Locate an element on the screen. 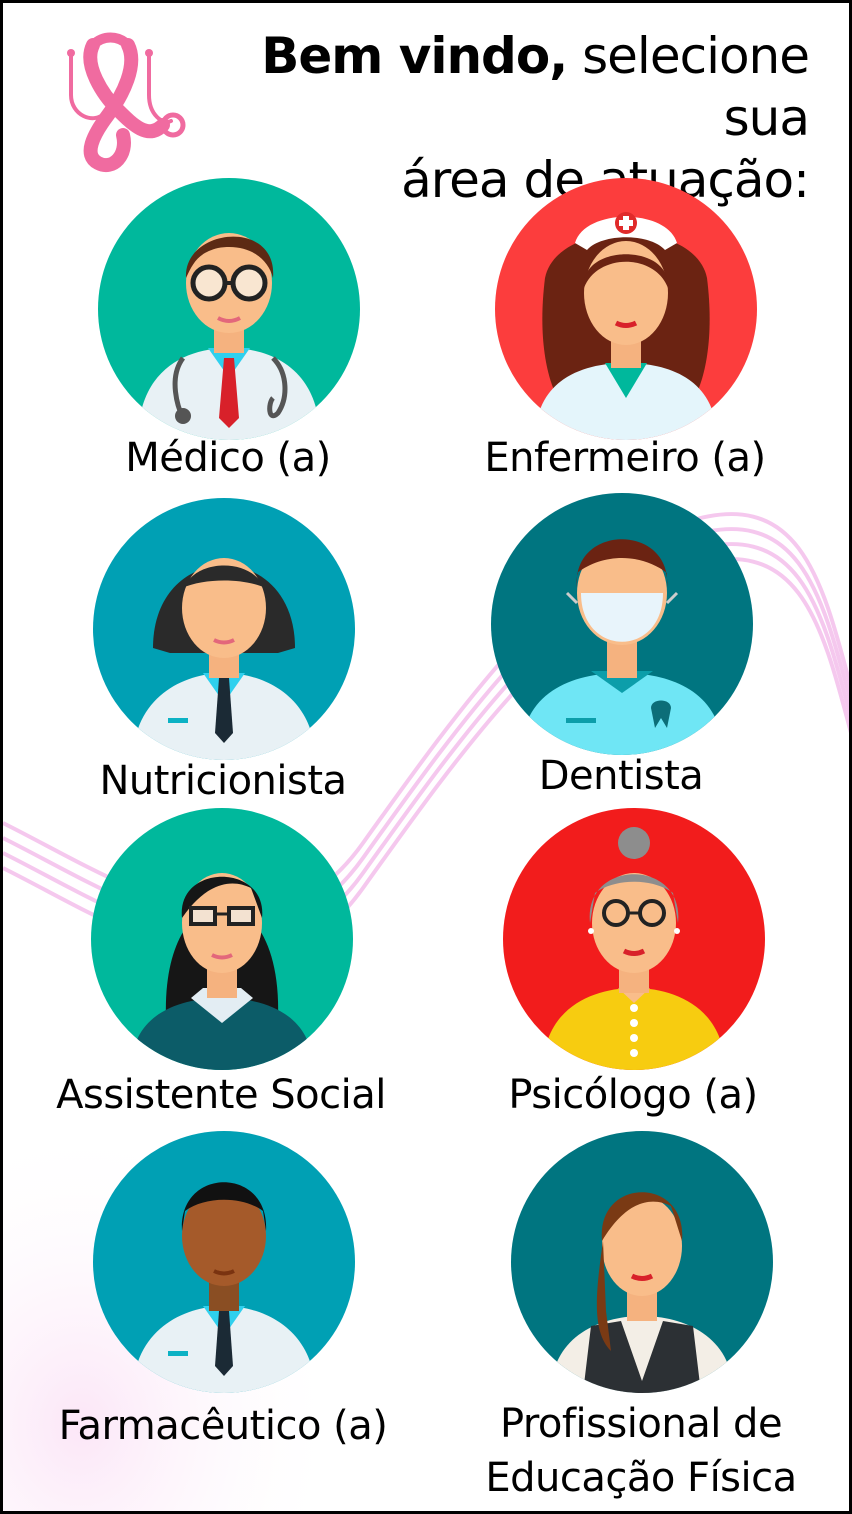 The width and height of the screenshot is (852, 1514). profession-option-assistente-social: Assistente Social is located at coordinates (221, 973).